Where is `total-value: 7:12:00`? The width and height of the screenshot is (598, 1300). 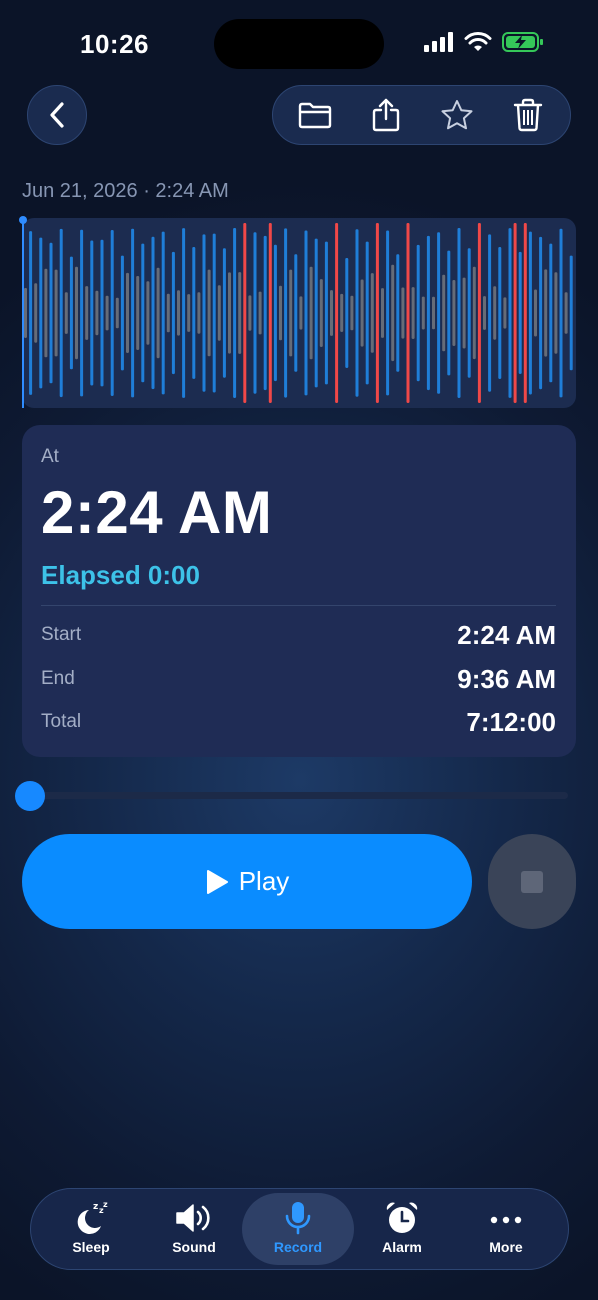 total-value: 7:12:00 is located at coordinates (511, 722).